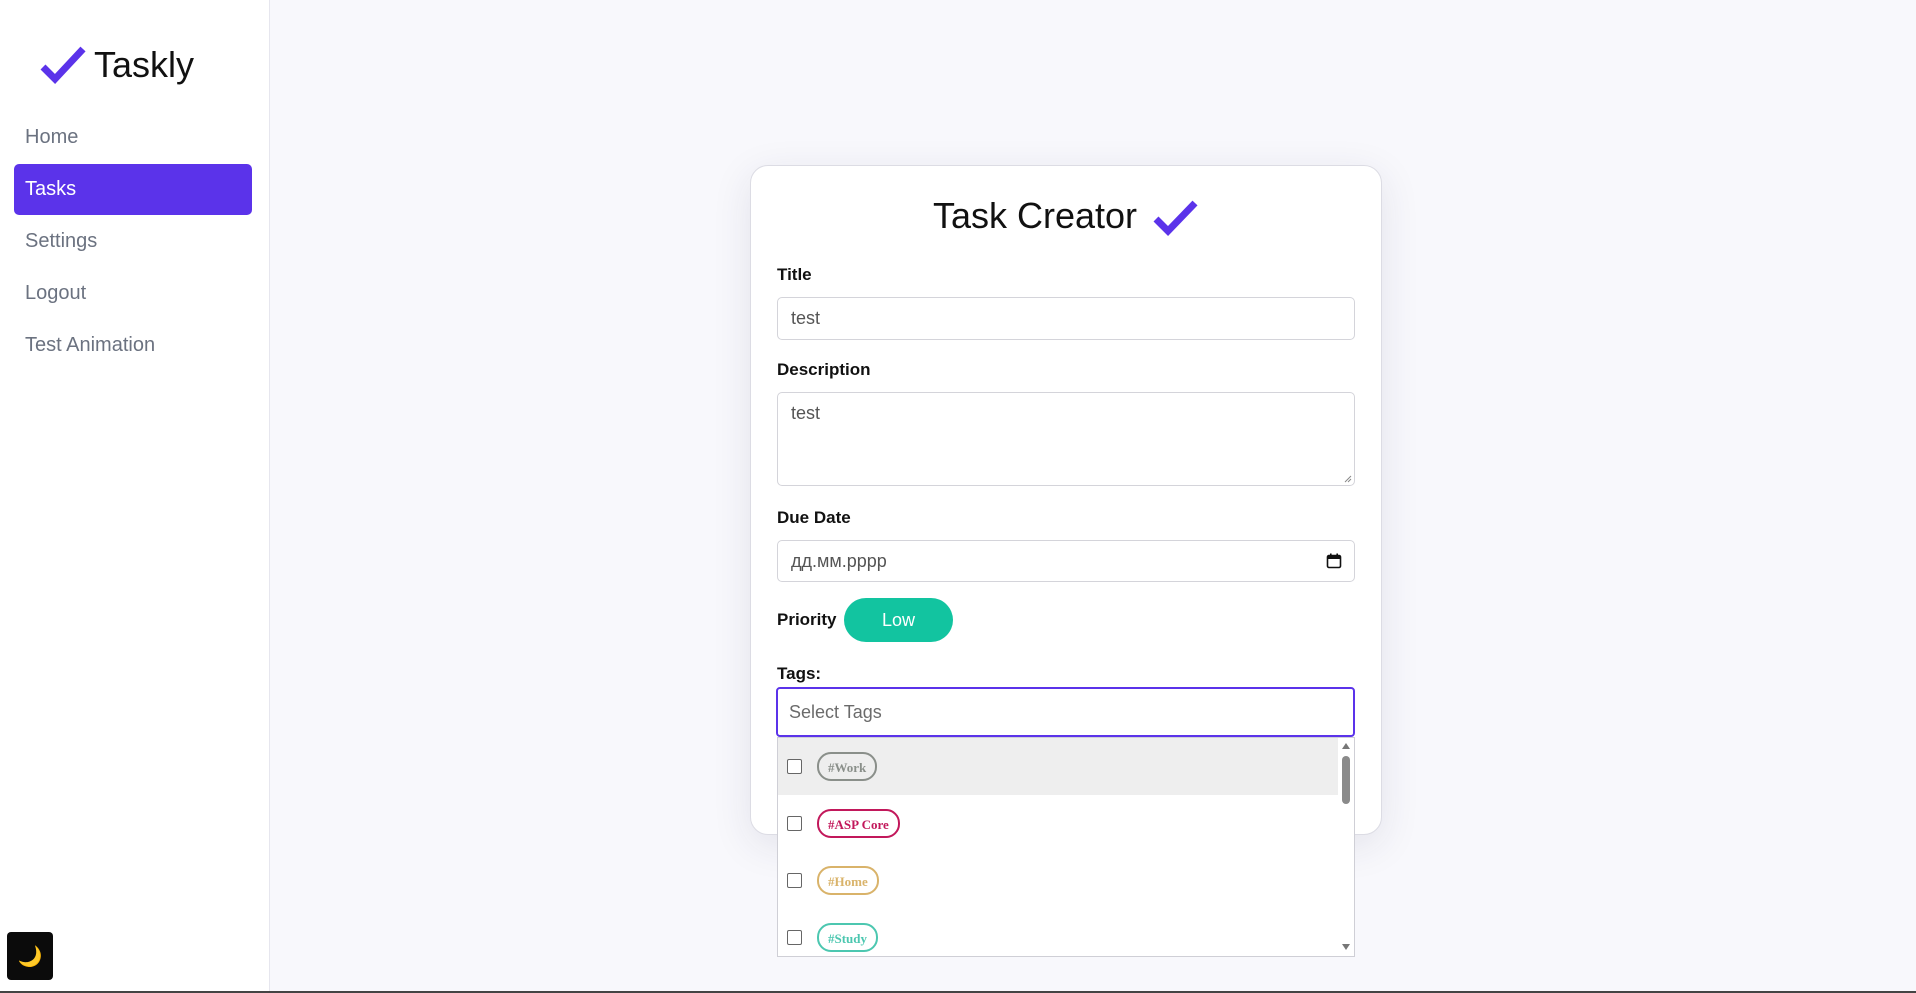 This screenshot has height=993, width=1916. I want to click on title-input: test, so click(1066, 318).